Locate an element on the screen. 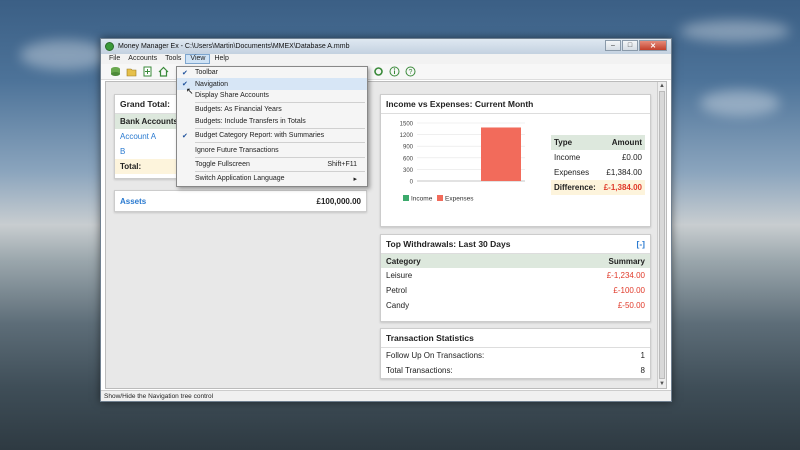  difference-value: £-1,384.00 is located at coordinates (622, 187).